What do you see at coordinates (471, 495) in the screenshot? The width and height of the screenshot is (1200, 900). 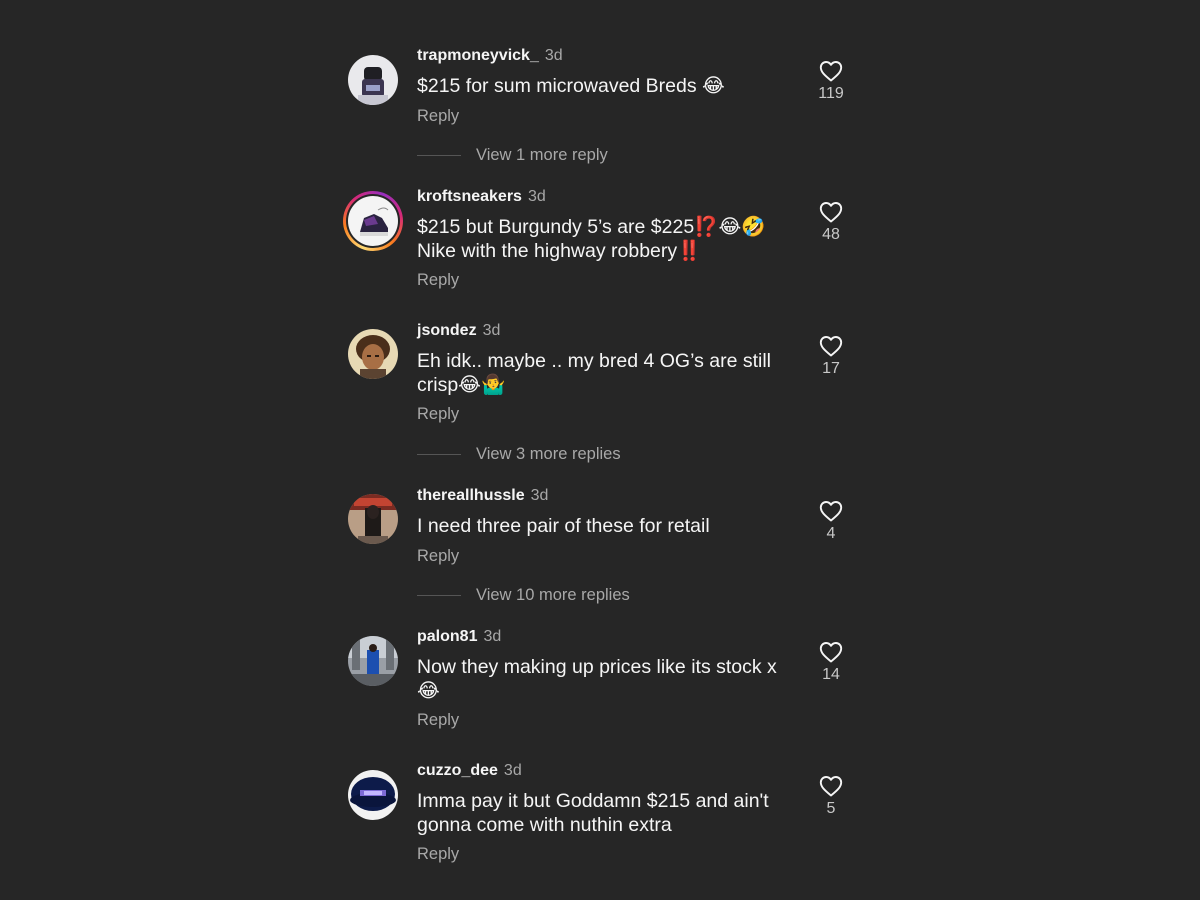 I see `comment-username: thereallhussle` at bounding box center [471, 495].